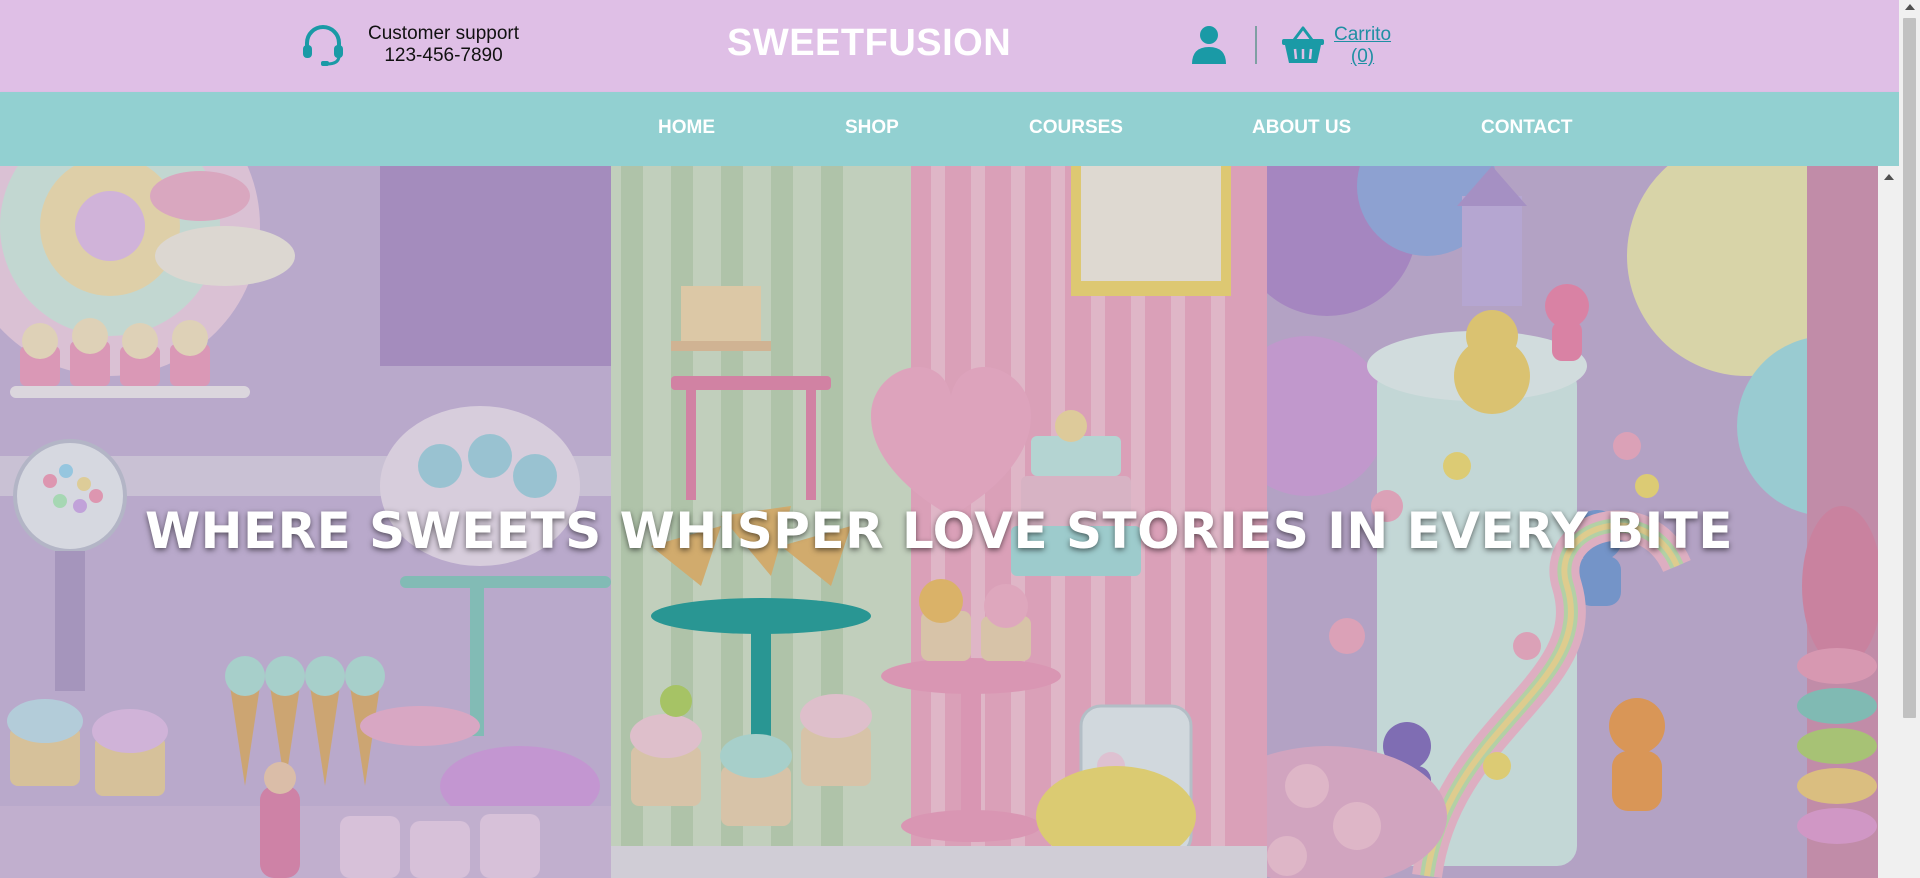 The image size is (1920, 878). I want to click on window-scrollbar, so click(1909, 439).